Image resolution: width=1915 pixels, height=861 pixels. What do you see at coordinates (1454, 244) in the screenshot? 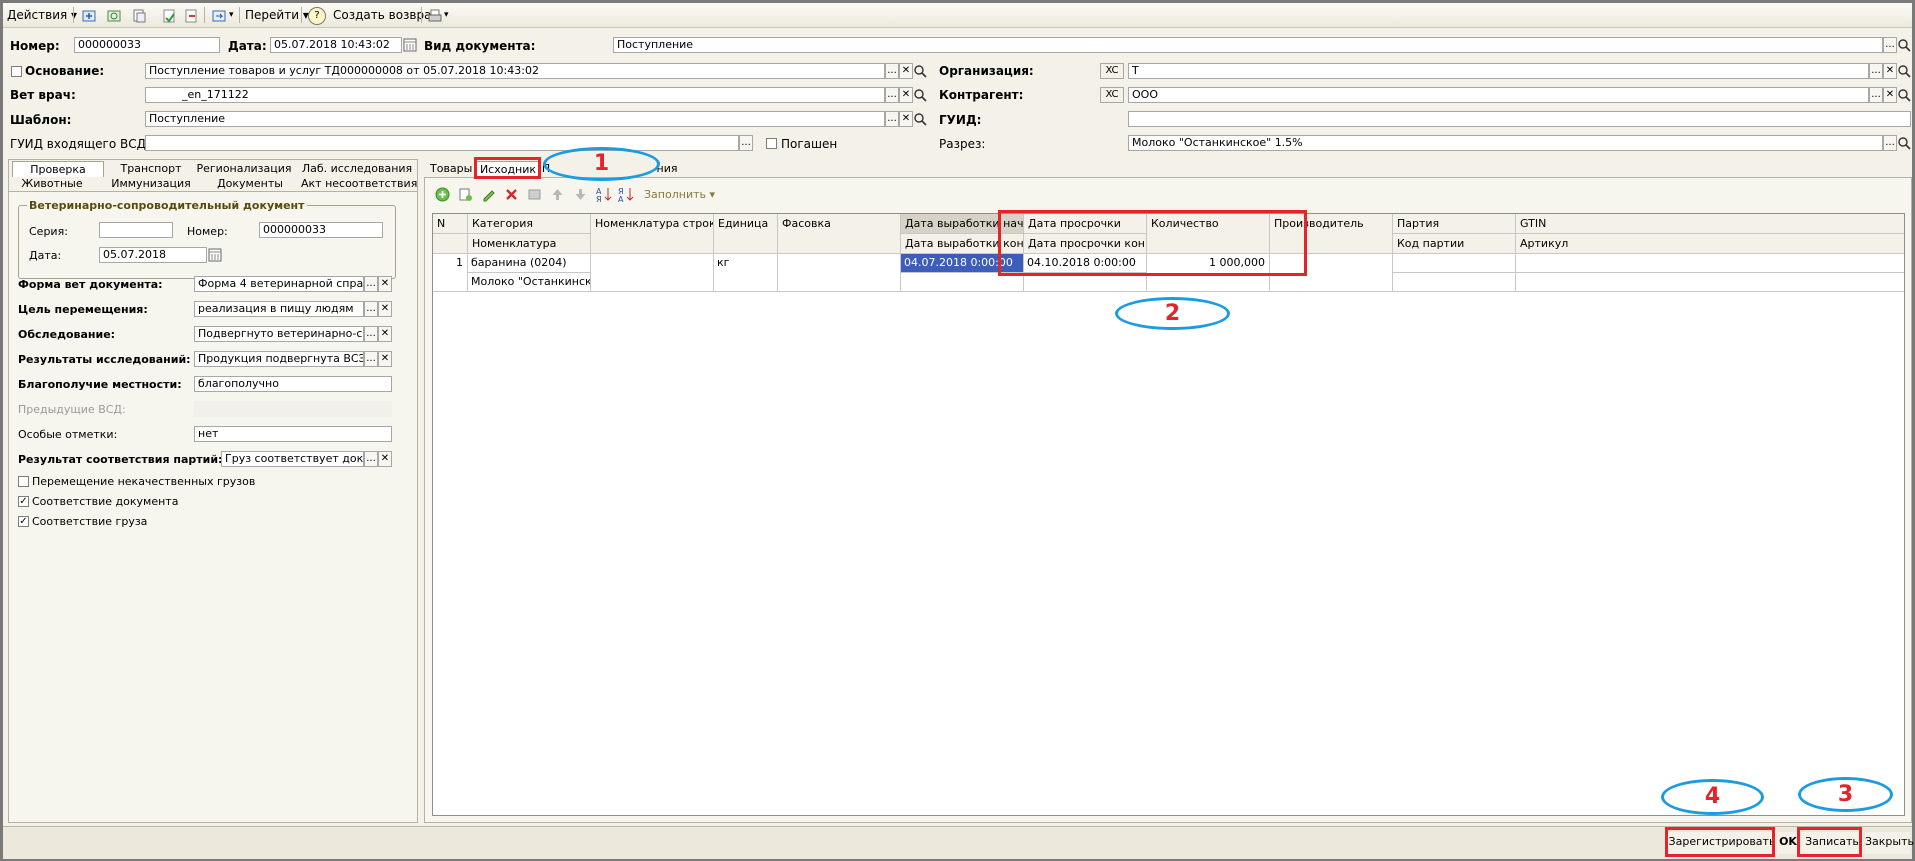
I see `col-batch-code: Код партии` at bounding box center [1454, 244].